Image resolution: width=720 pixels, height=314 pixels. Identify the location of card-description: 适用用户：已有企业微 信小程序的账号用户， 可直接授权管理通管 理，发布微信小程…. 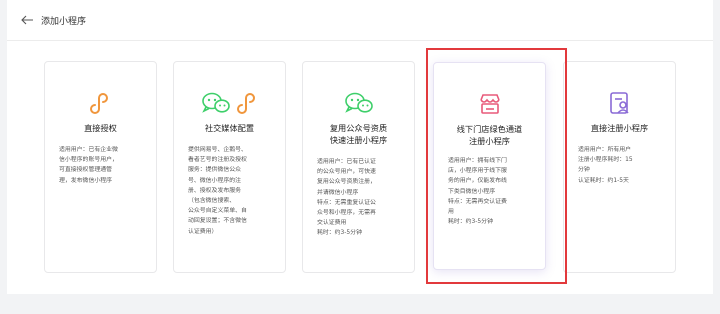
(88, 165).